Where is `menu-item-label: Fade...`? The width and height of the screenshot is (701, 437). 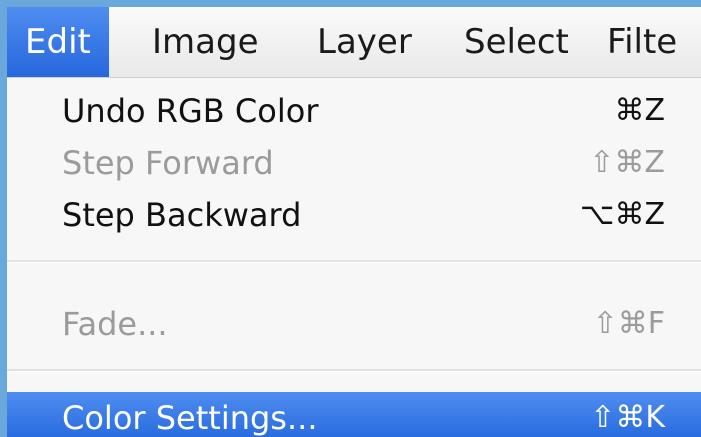 menu-item-label: Fade... is located at coordinates (115, 324).